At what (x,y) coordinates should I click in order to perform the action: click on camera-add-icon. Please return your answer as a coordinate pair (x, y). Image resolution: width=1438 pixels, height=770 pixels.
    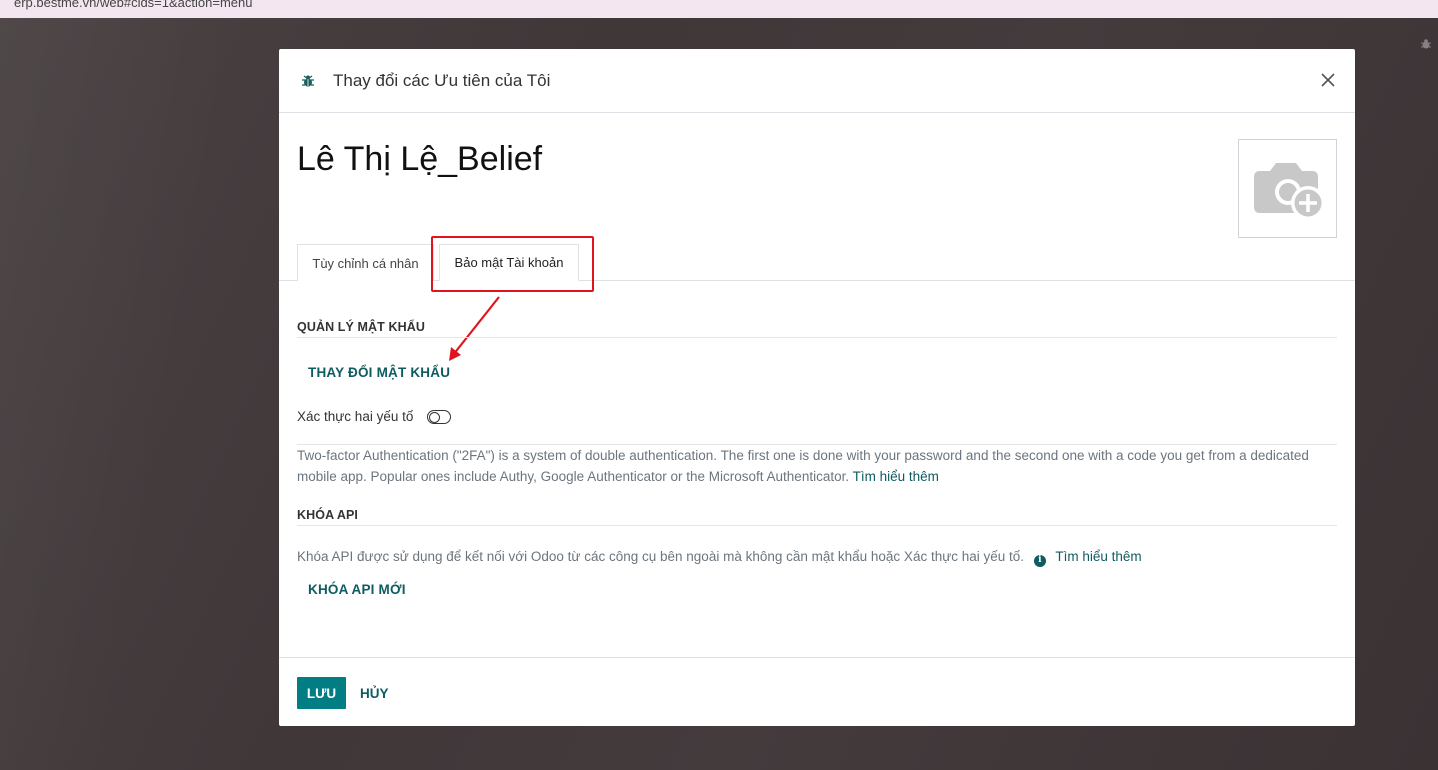
    Looking at the image, I should click on (1289, 191).